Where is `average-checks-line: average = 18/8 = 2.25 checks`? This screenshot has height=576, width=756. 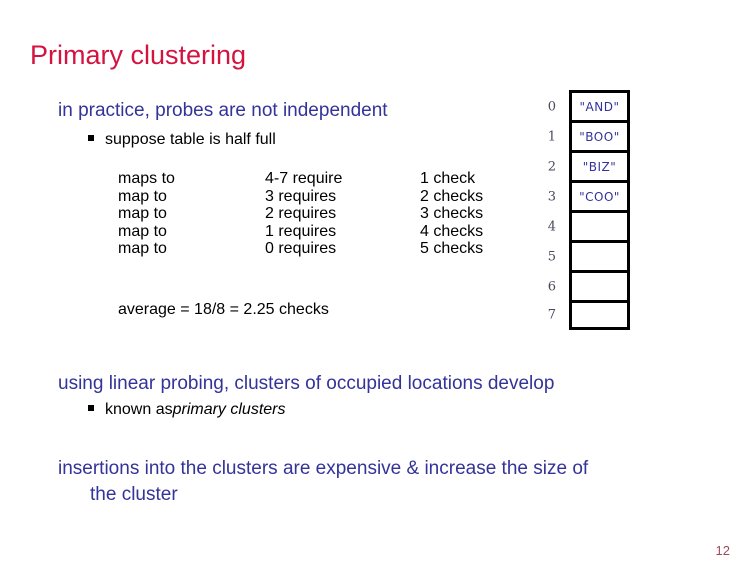
average-checks-line: average = 18/8 = 2.25 checks is located at coordinates (223, 309).